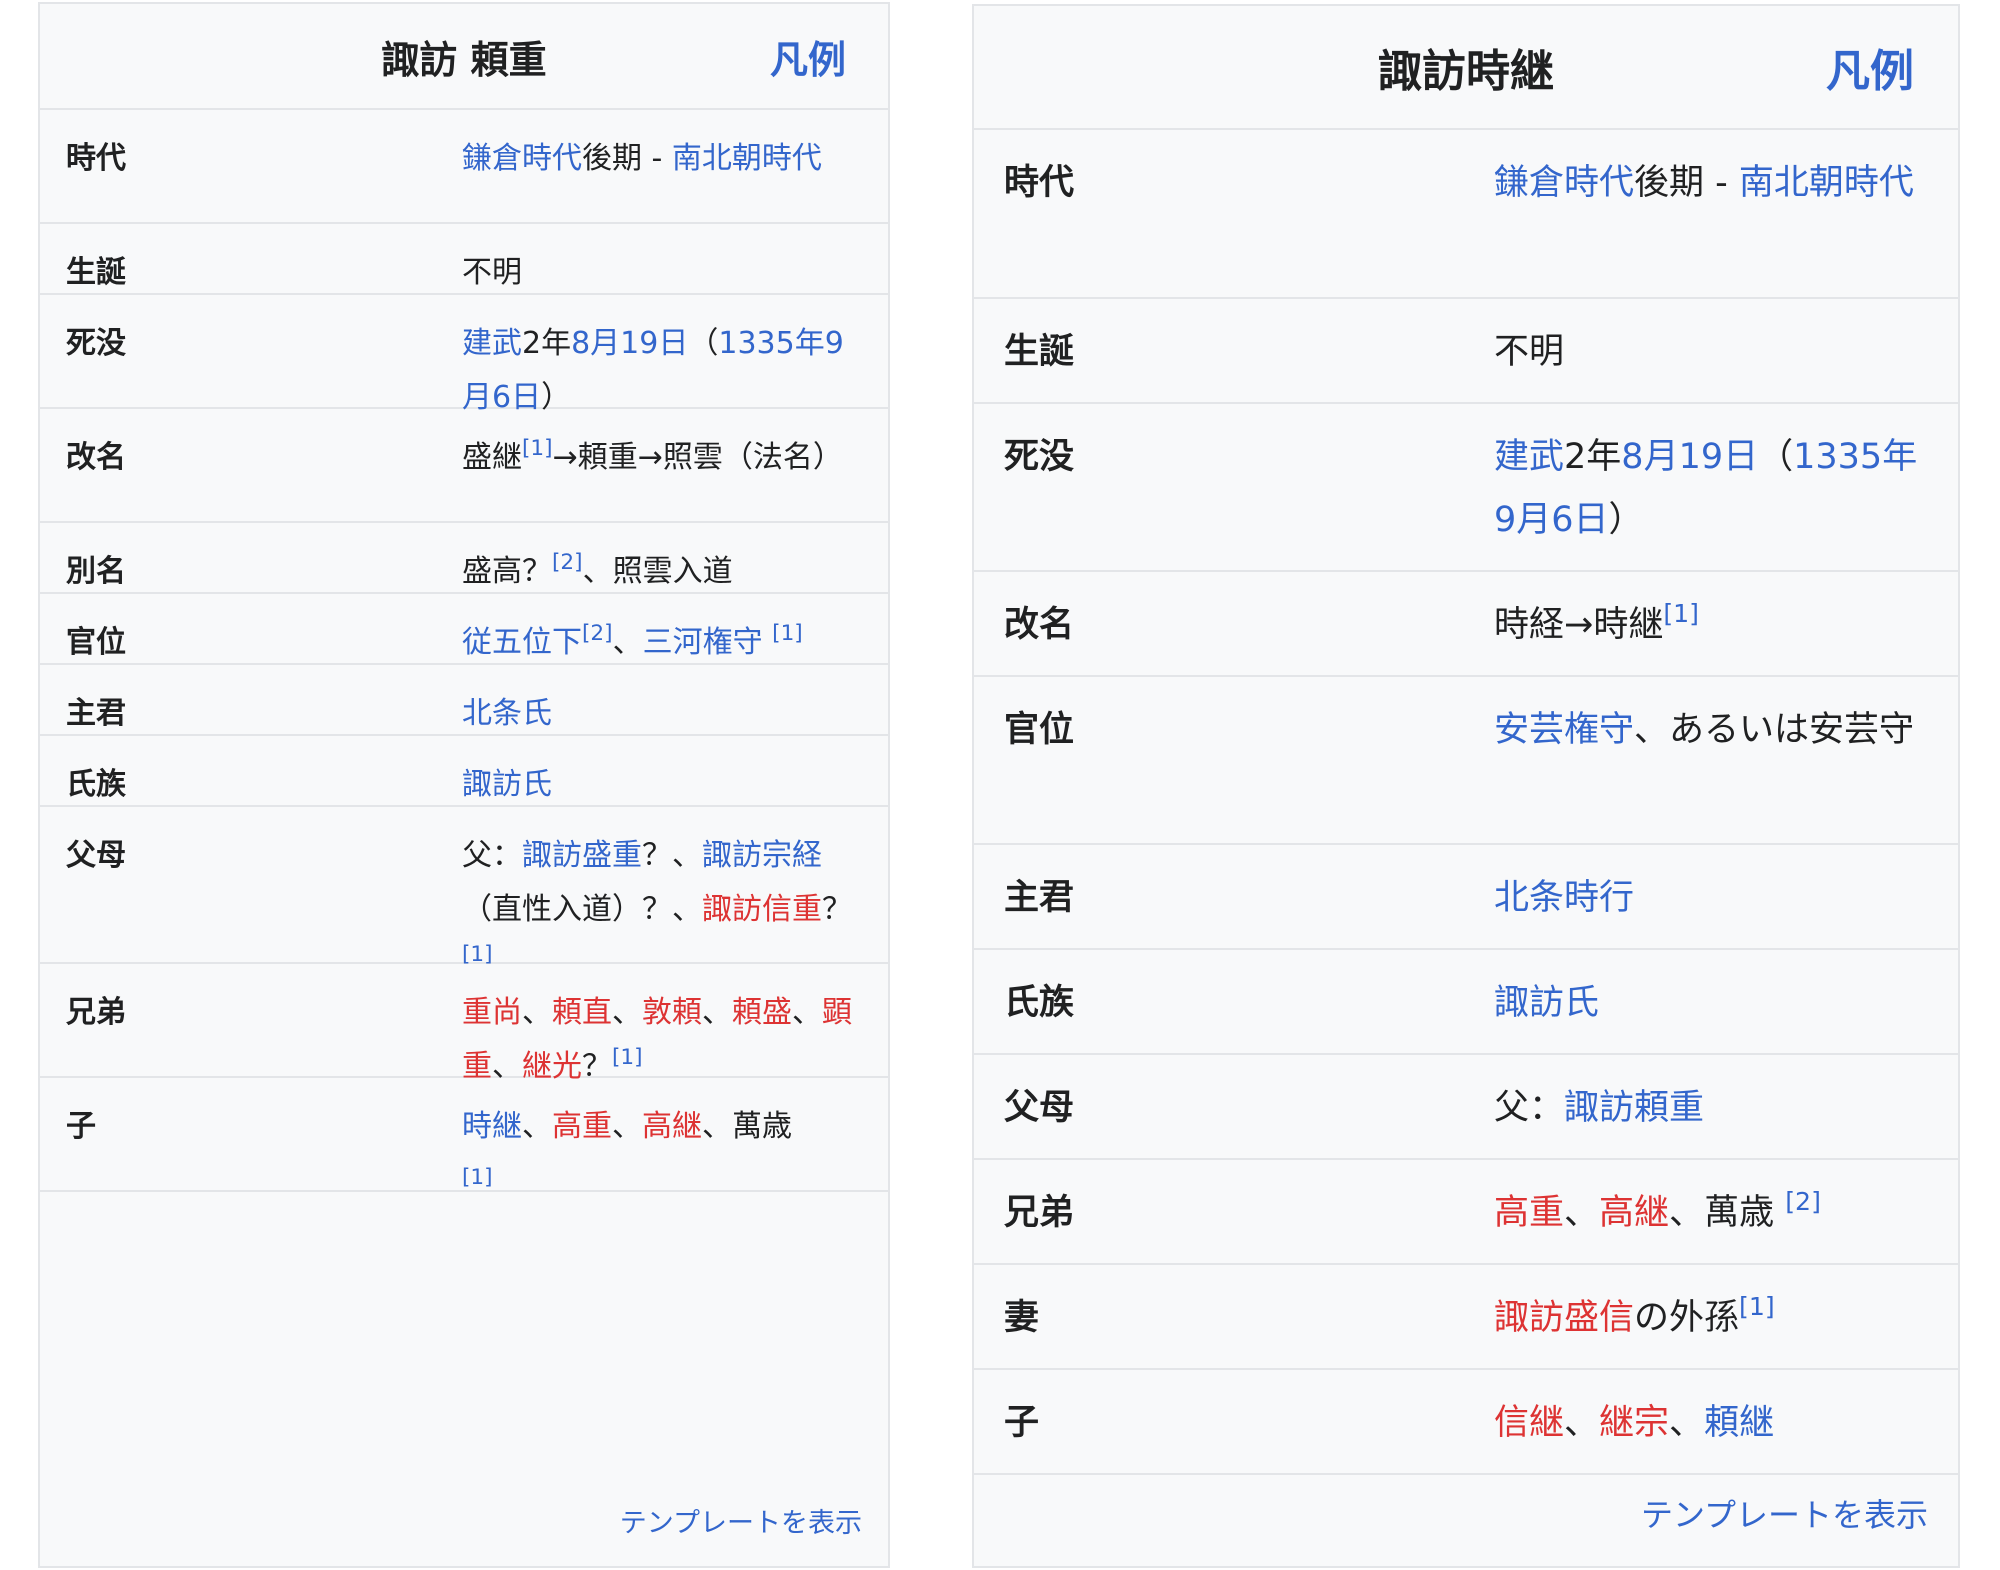 This screenshot has width=2000, height=1570. What do you see at coordinates (1039, 1108) in the screenshot?
I see `label-parents: 父母` at bounding box center [1039, 1108].